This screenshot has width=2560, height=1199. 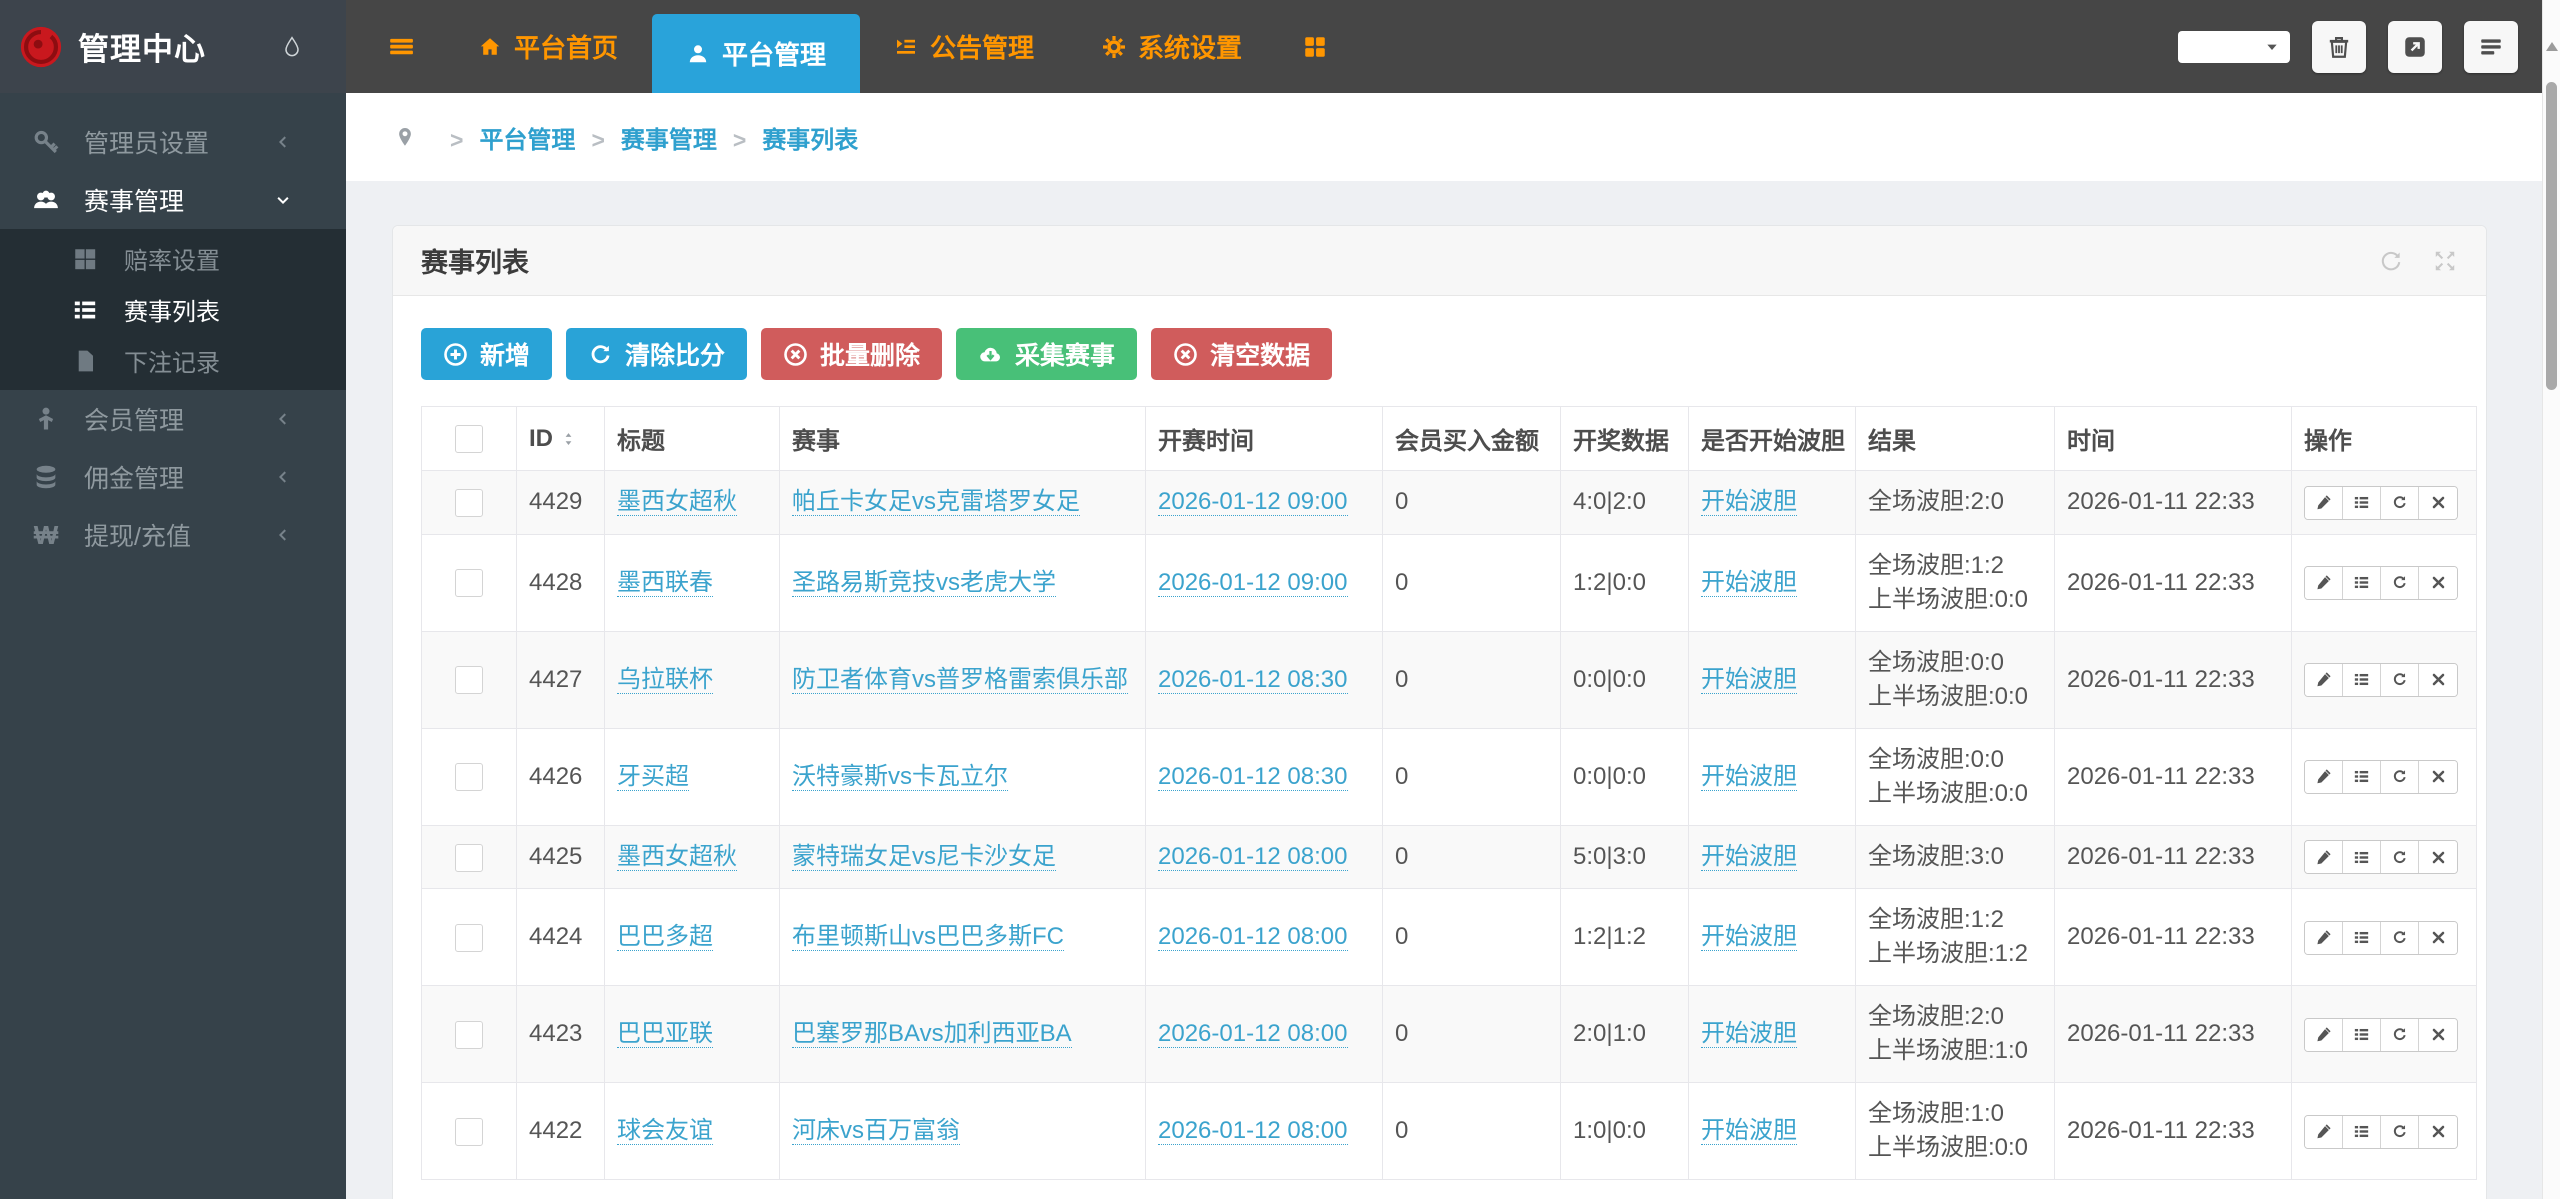 I want to click on cell-title-link: 球会友谊, so click(x=665, y=1131).